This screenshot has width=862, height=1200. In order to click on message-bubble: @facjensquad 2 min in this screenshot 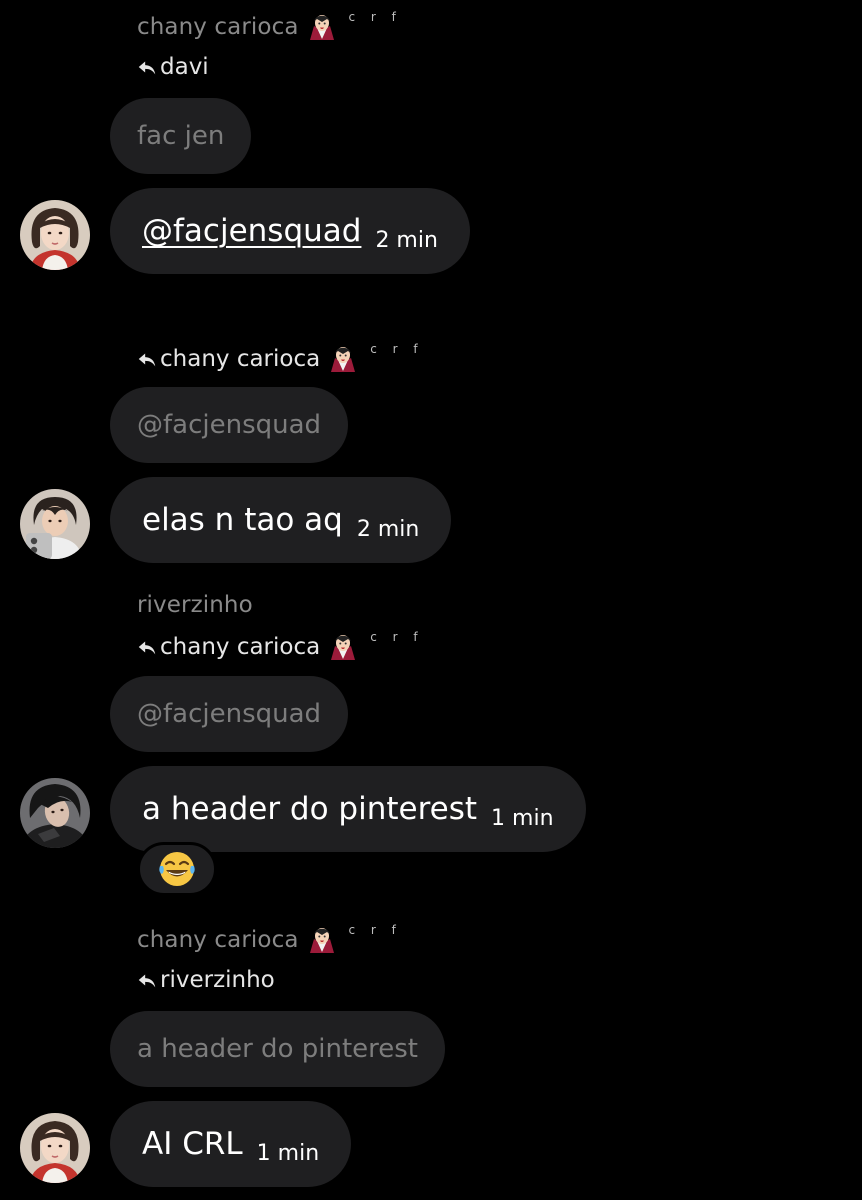, I will do `click(290, 231)`.